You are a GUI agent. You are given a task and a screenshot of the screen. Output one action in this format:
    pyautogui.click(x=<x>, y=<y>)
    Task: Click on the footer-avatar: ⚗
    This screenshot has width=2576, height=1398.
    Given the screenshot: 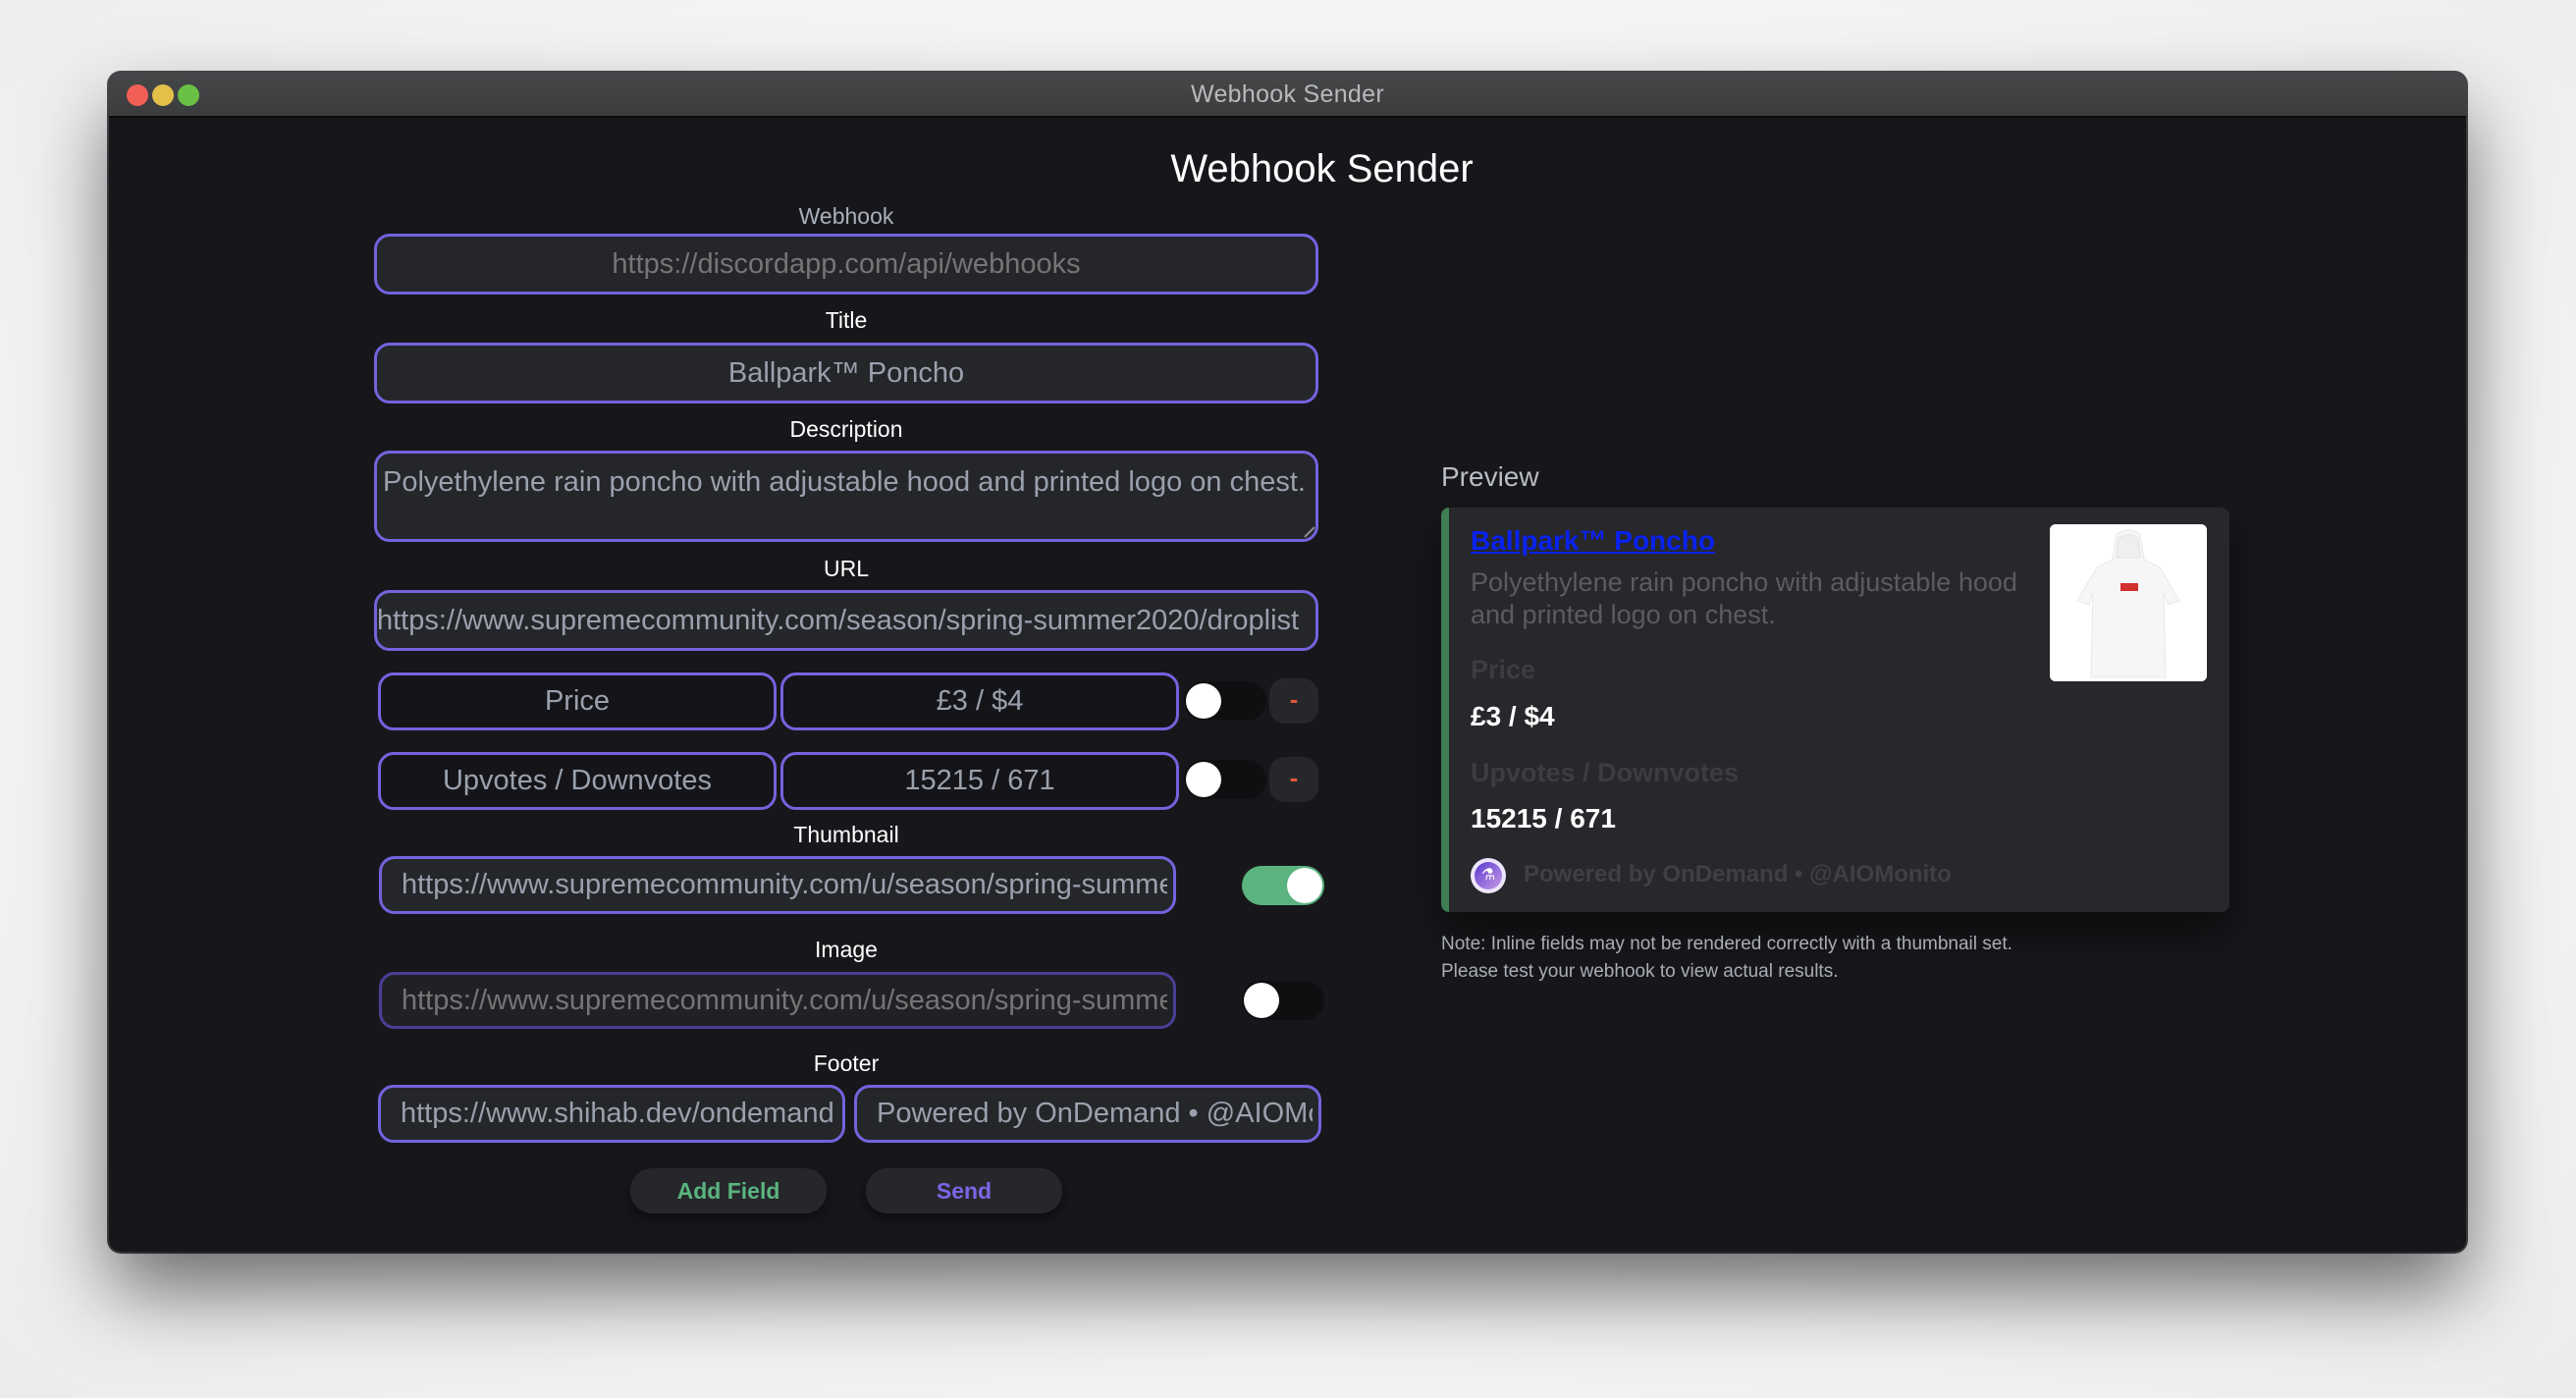 What is the action you would take?
    pyautogui.click(x=1488, y=876)
    